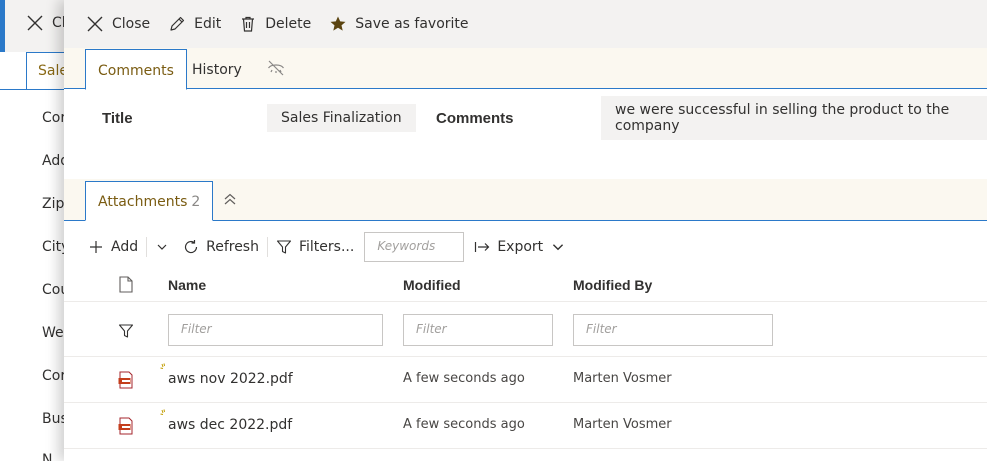 This screenshot has height=461, width=987. Describe the element at coordinates (217, 69) in the screenshot. I see `tab-history: History` at that location.